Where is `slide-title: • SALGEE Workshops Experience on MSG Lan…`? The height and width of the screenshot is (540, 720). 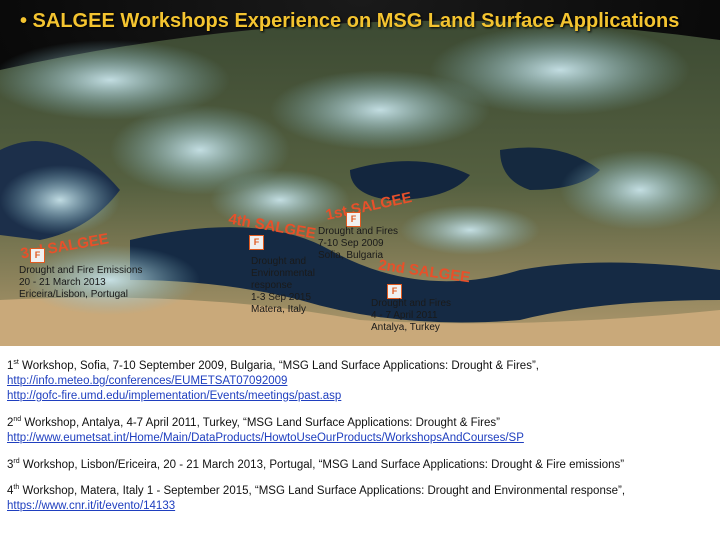
slide-title: • SALGEE Workshops Experience on MSG Lan… is located at coordinates (350, 21).